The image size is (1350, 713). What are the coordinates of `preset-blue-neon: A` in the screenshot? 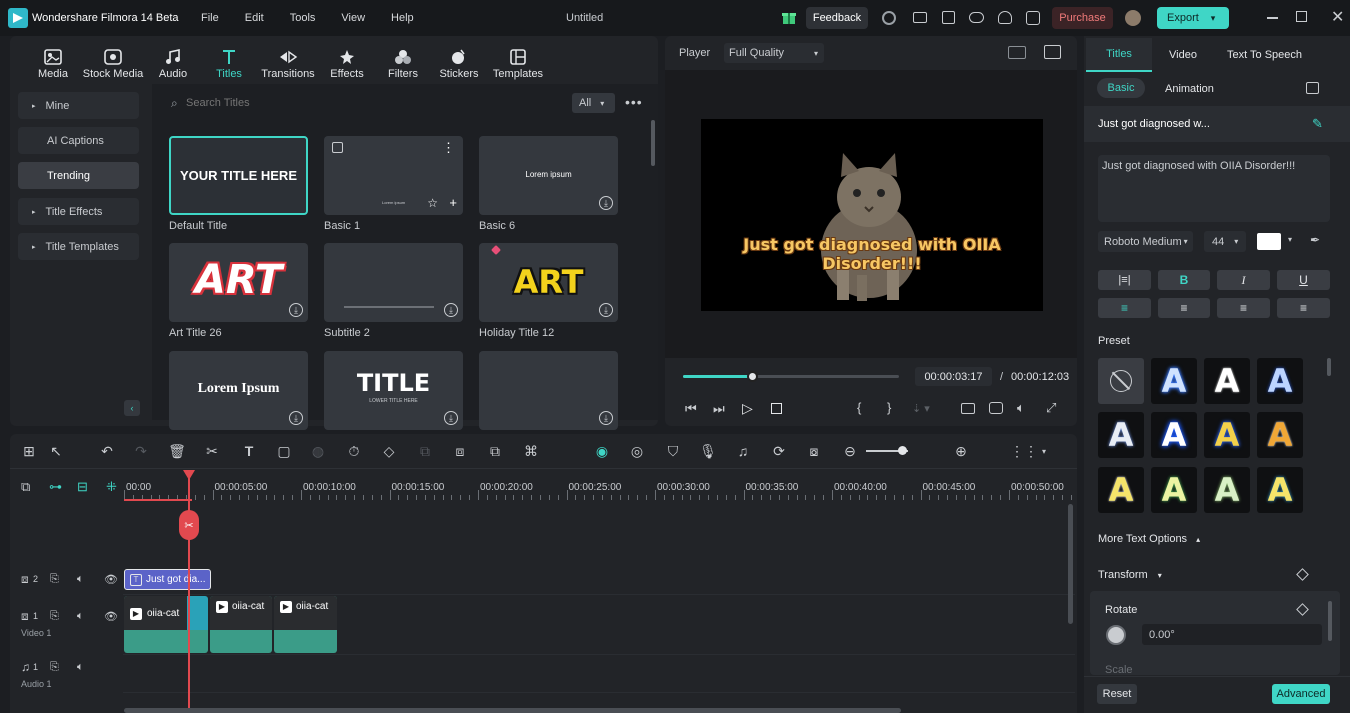 It's located at (1174, 435).